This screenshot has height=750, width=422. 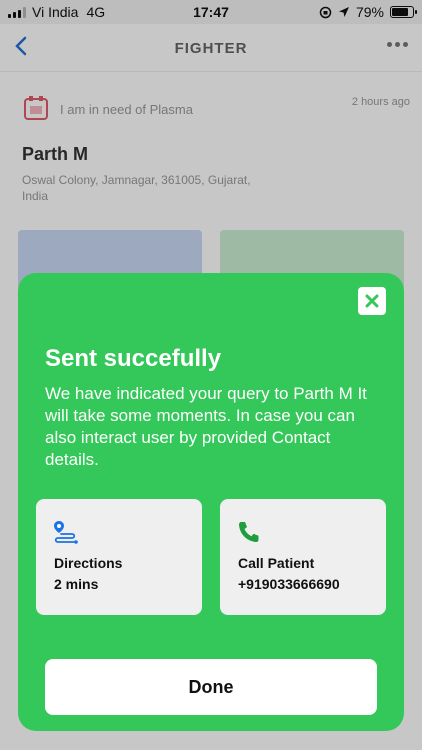 I want to click on call-phone-number: +919033666690, so click(x=289, y=584).